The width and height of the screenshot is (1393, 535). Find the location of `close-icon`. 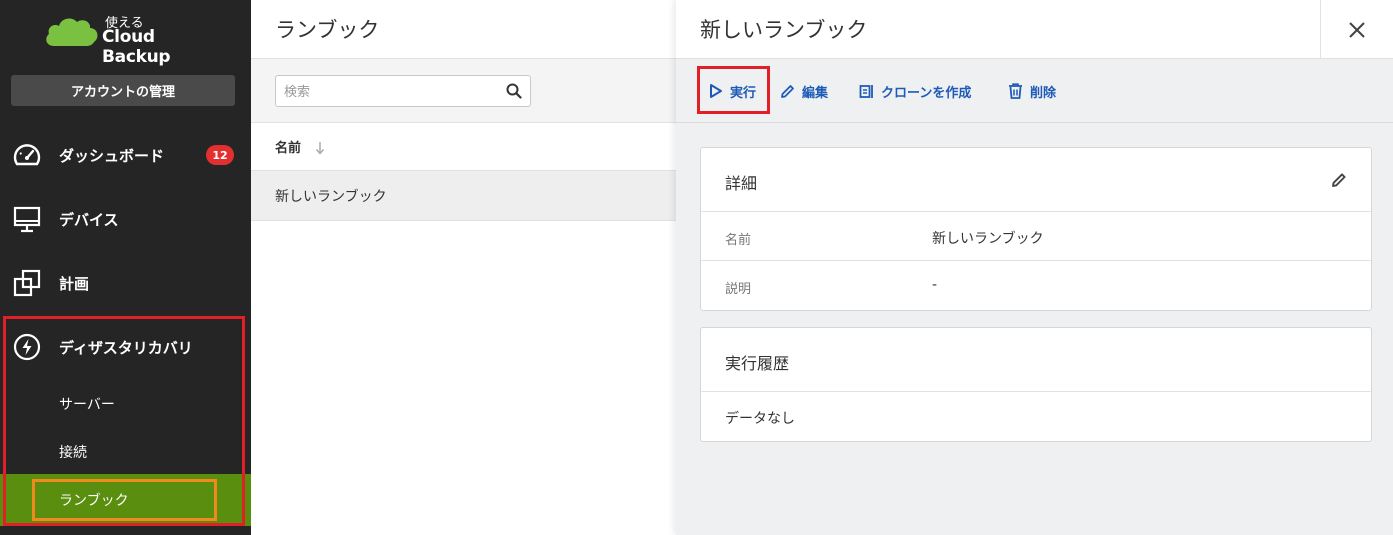

close-icon is located at coordinates (1357, 29).